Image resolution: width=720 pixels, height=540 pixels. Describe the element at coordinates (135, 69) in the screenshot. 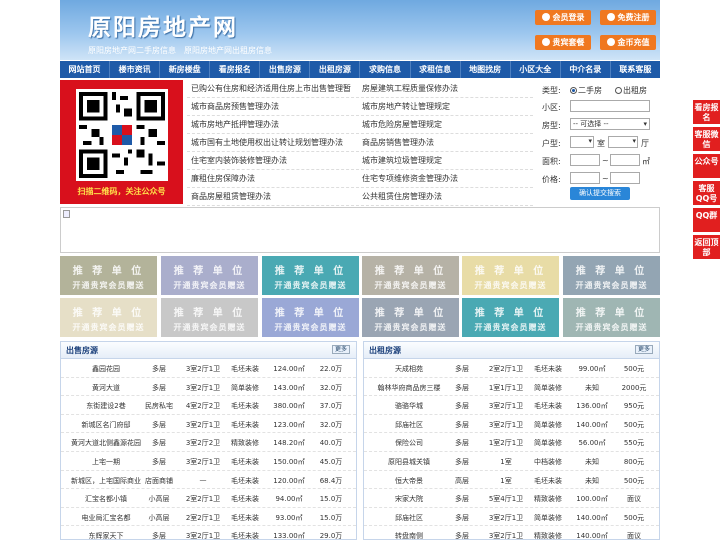

I see `nav-news: 楼市资讯` at that location.